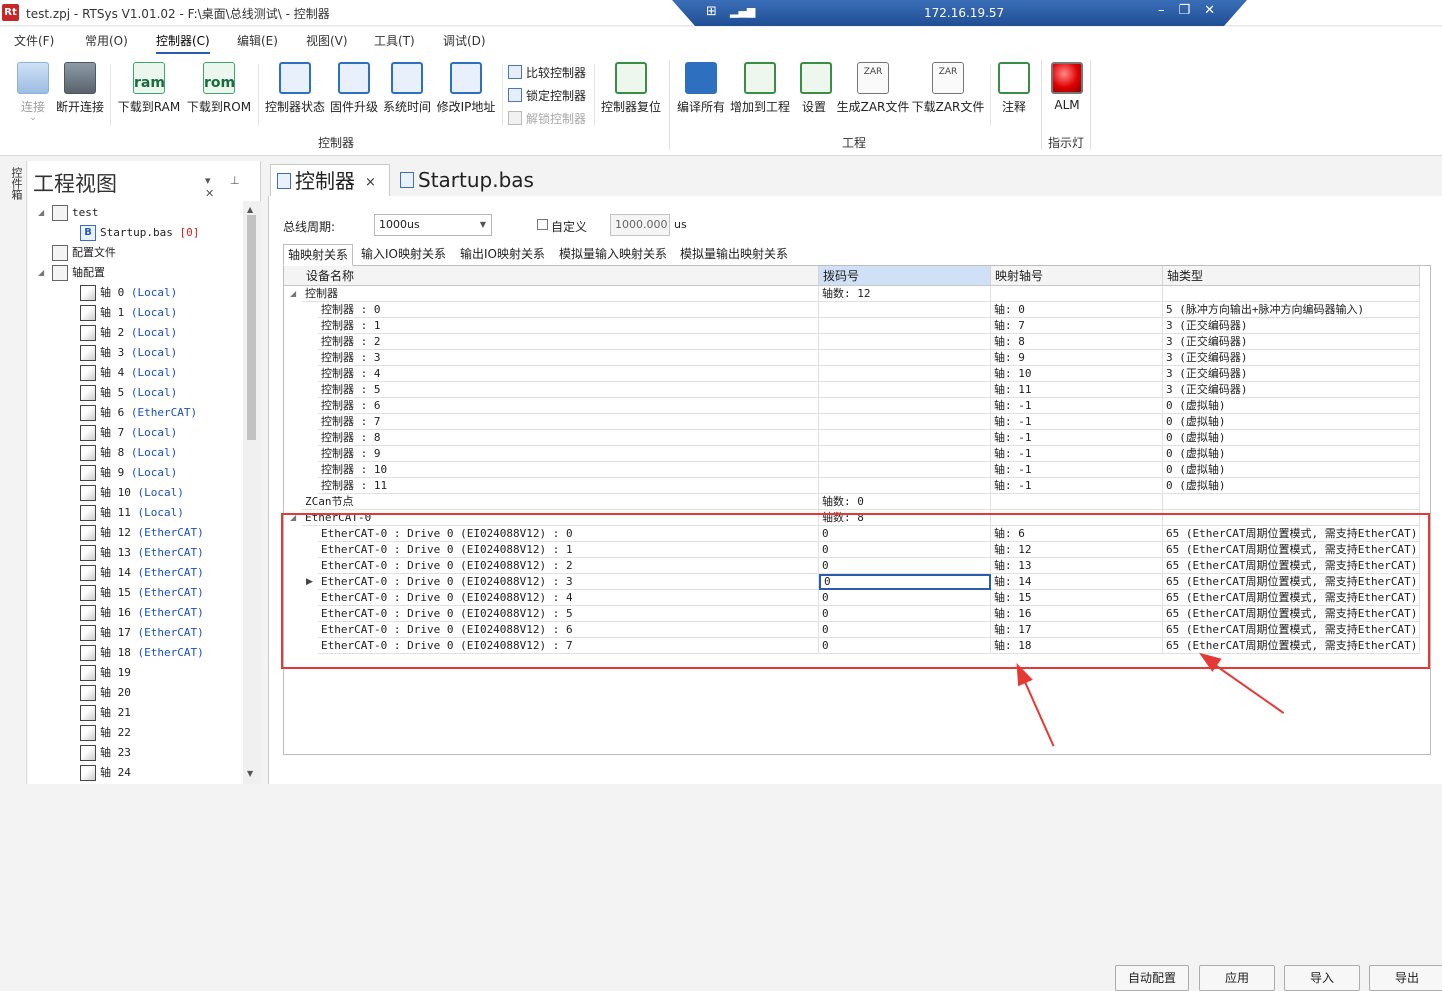 The width and height of the screenshot is (1442, 991). Describe the element at coordinates (16, 183) in the screenshot. I see `toolbox-label: 控件箱` at that location.